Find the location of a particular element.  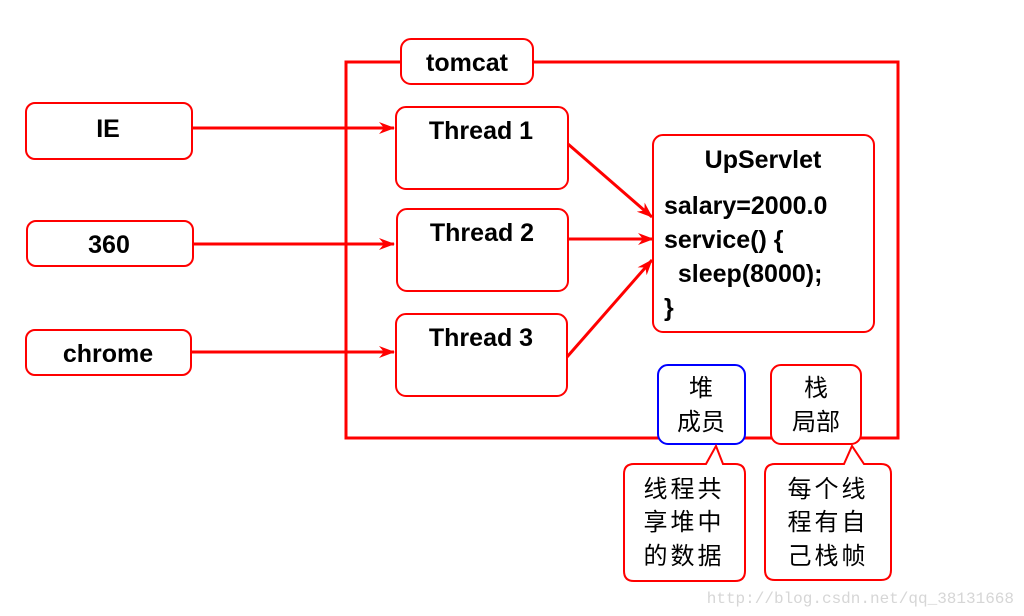

tomcat-label: tomcat is located at coordinates (467, 63).